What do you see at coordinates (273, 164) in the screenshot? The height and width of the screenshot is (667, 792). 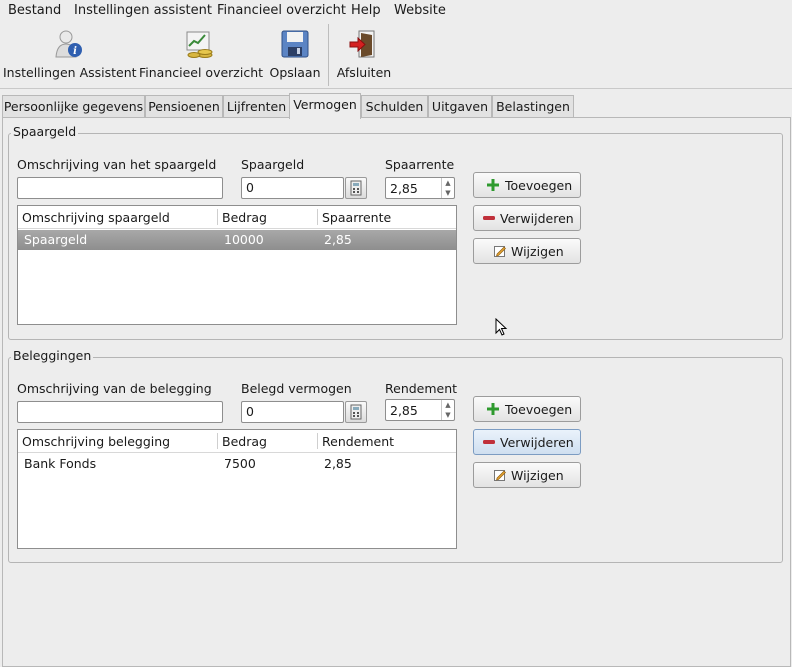 I see `spaargeld-amount-label: Spaargeld` at bounding box center [273, 164].